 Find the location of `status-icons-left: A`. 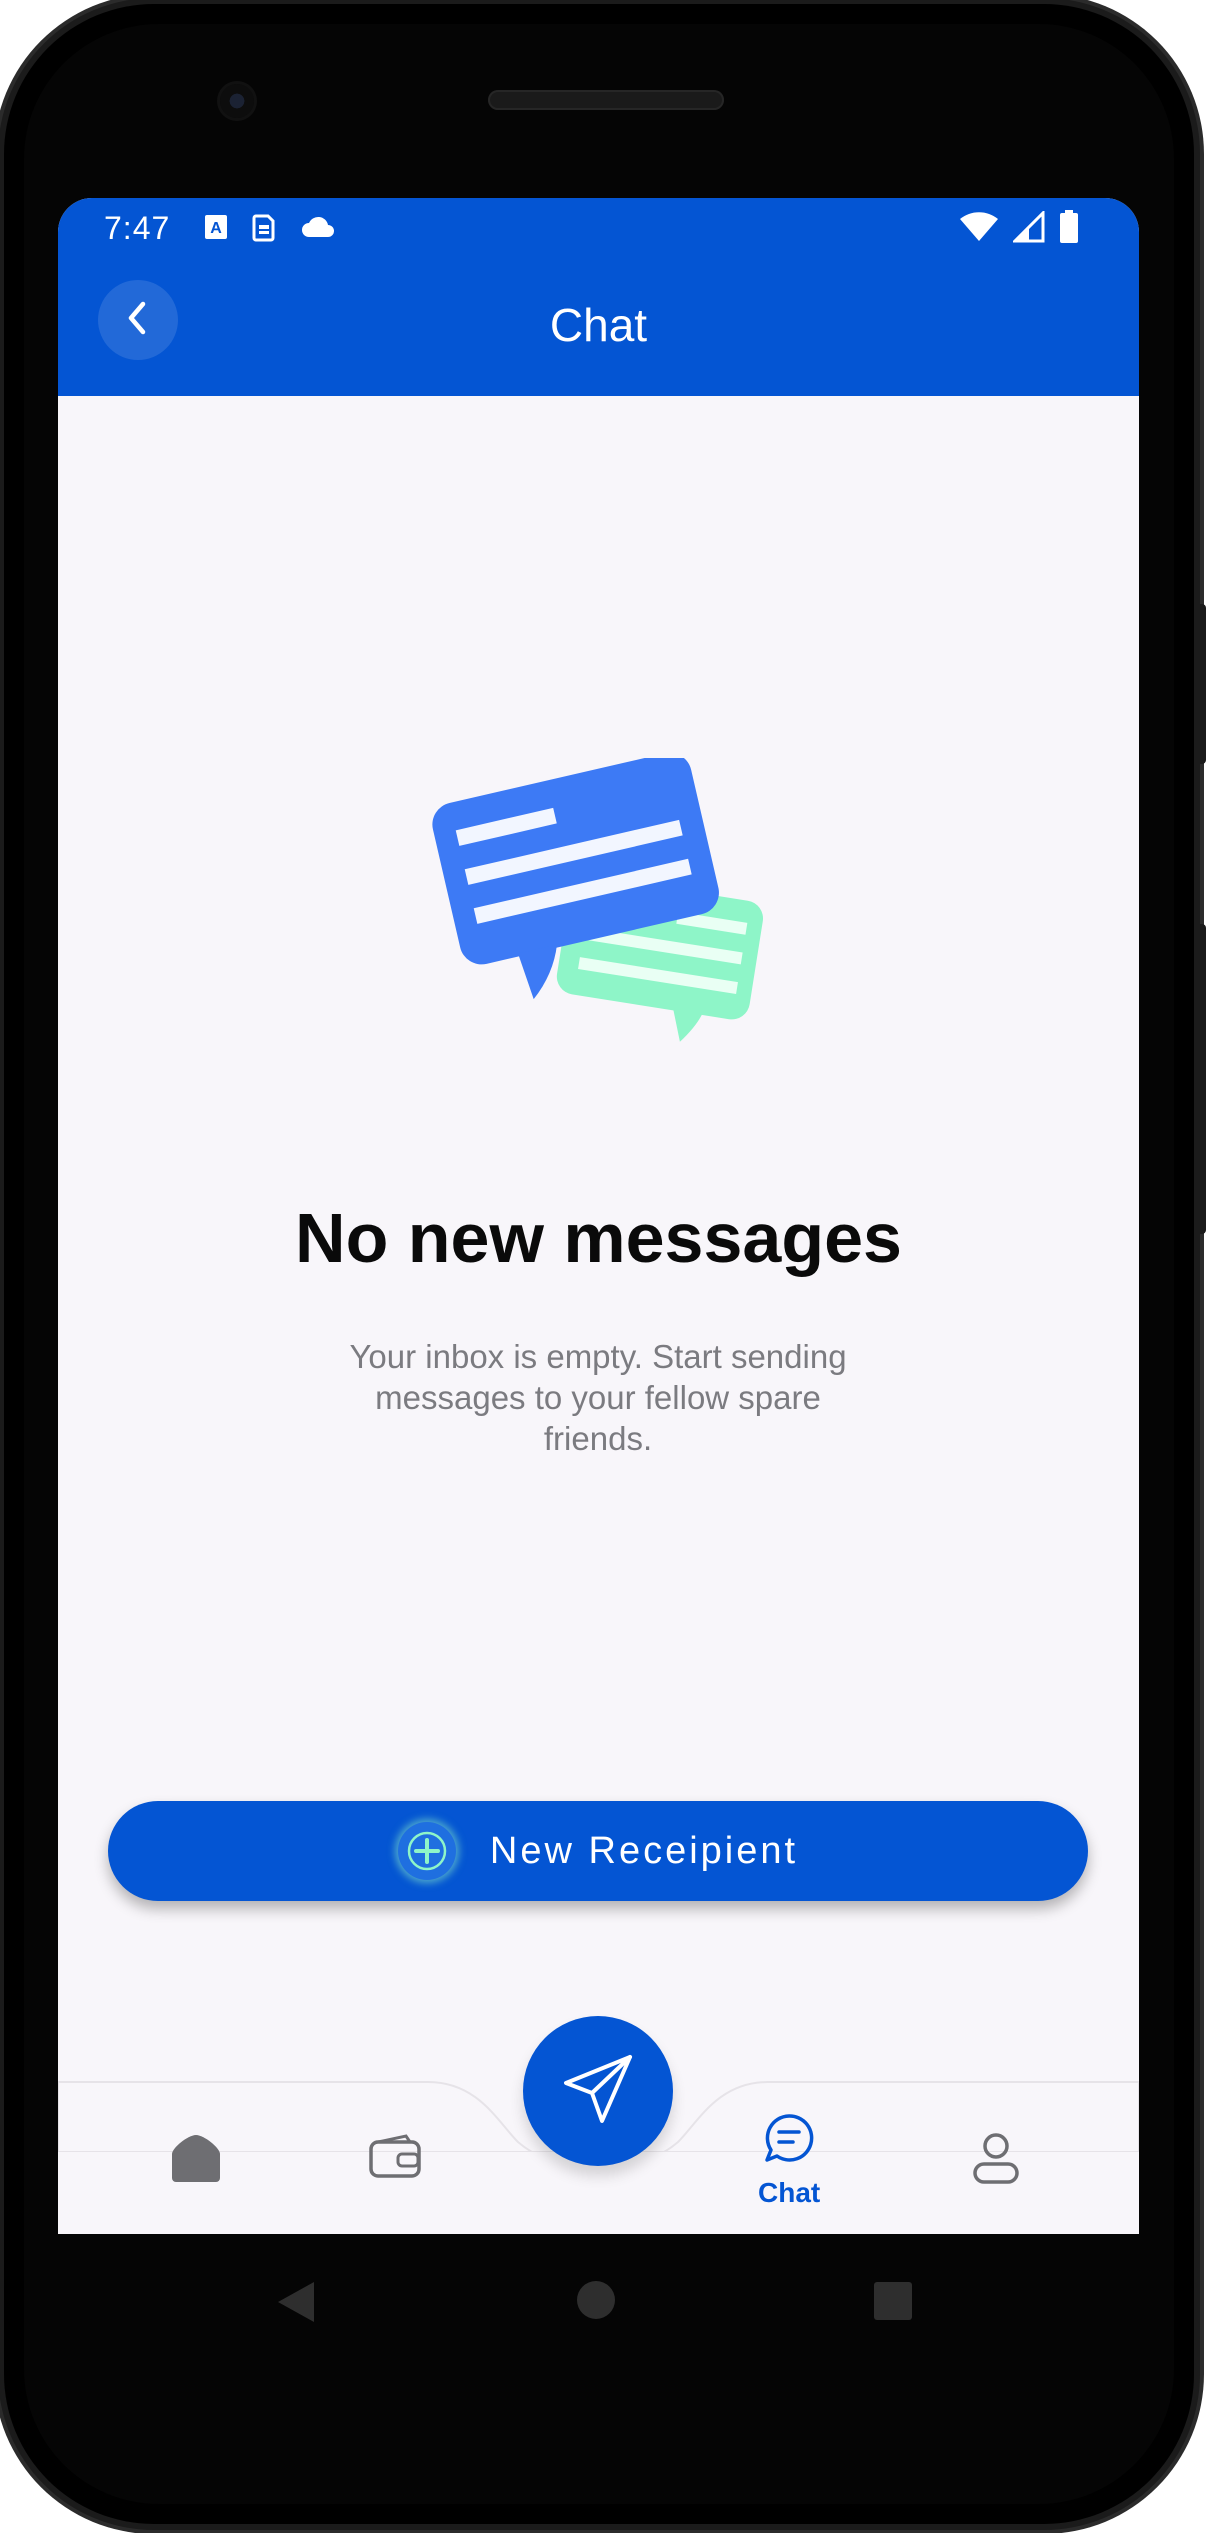

status-icons-left: A is located at coordinates (270, 229).